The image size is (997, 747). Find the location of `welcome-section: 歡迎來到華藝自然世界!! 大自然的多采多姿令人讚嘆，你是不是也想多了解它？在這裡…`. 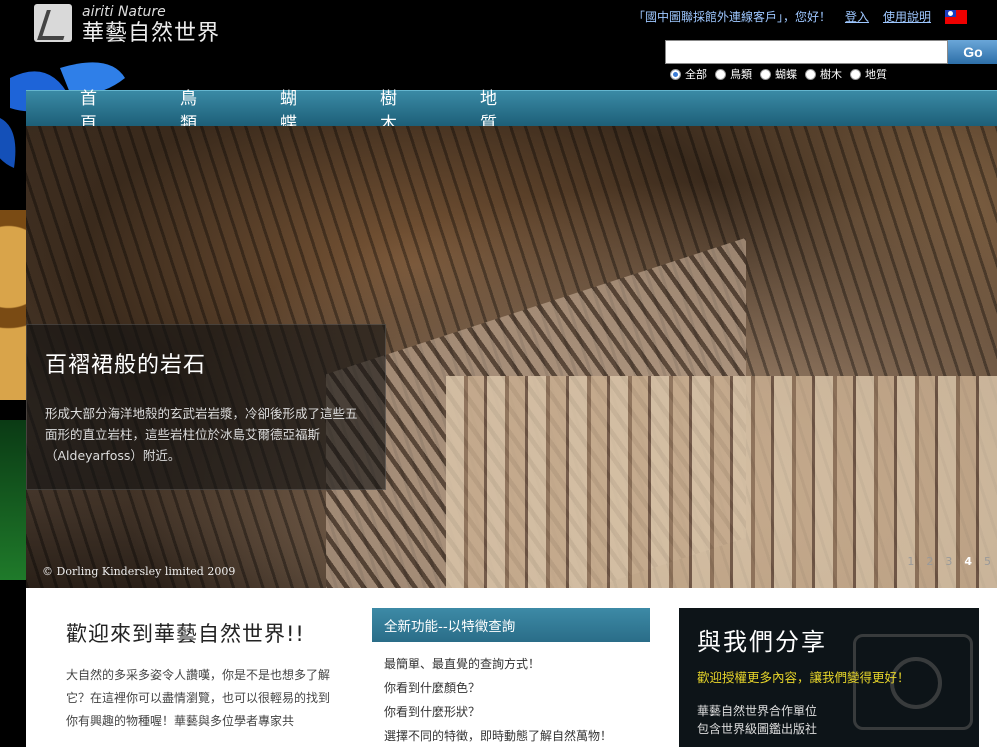

welcome-section: 歡迎來到華藝自然世界!! 大自然的多采多姿令人讚嘆，你是不是也想多了解它？在這裡… is located at coordinates (201, 675).